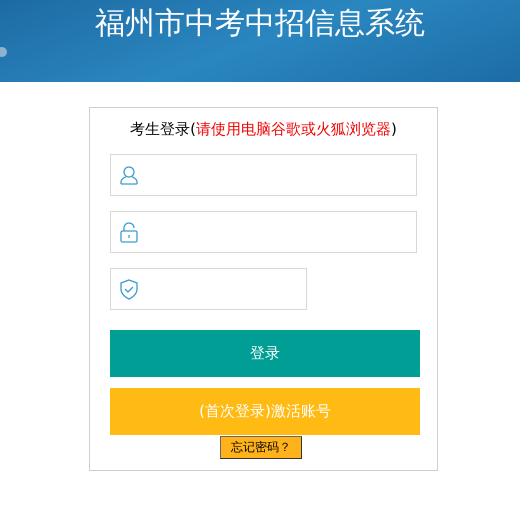 The image size is (520, 527). Describe the element at coordinates (263, 129) in the screenshot. I see `login-heading: 考生登录(请使用电脑谷歌或火狐浏览器)` at that location.